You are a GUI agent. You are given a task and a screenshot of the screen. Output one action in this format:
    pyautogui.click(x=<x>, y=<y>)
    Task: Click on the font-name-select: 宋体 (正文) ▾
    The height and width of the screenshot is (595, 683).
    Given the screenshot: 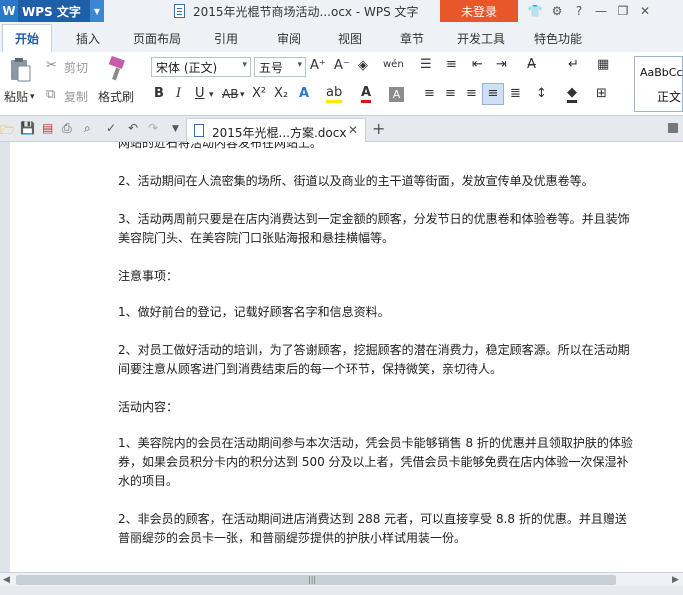 What is the action you would take?
    pyautogui.click(x=201, y=67)
    